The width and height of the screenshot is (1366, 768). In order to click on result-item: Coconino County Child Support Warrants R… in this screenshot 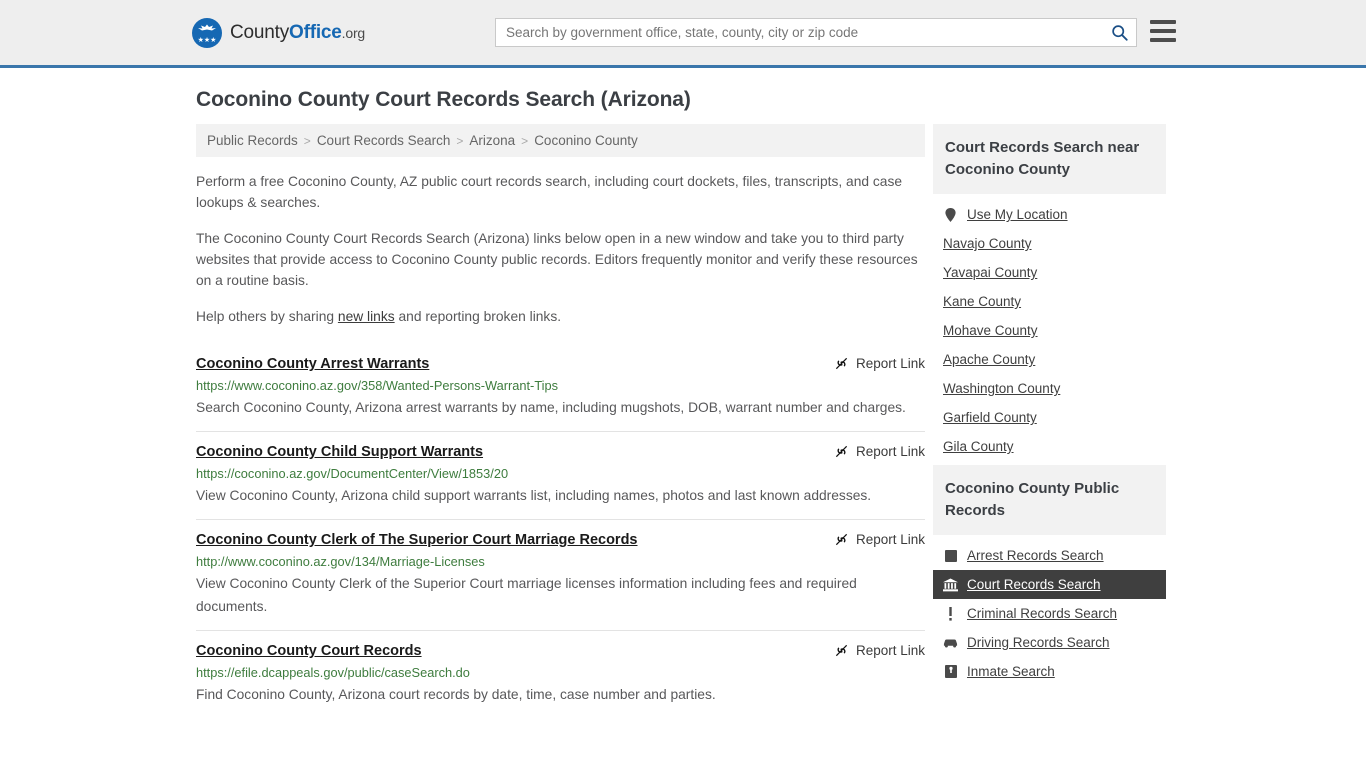, I will do `click(560, 475)`.